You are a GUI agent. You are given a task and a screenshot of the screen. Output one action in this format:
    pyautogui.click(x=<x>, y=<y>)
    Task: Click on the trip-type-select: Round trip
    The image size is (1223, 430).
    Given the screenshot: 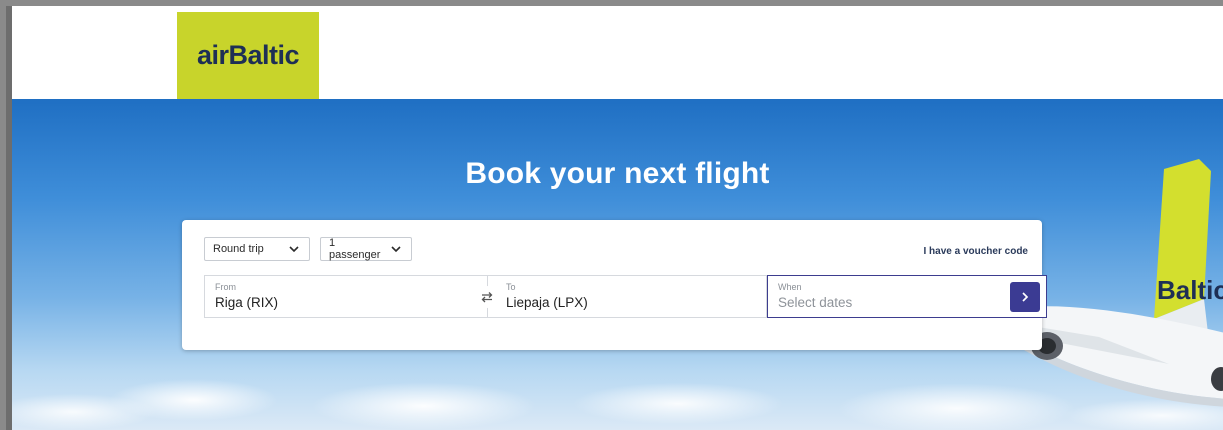 What is the action you would take?
    pyautogui.click(x=257, y=249)
    